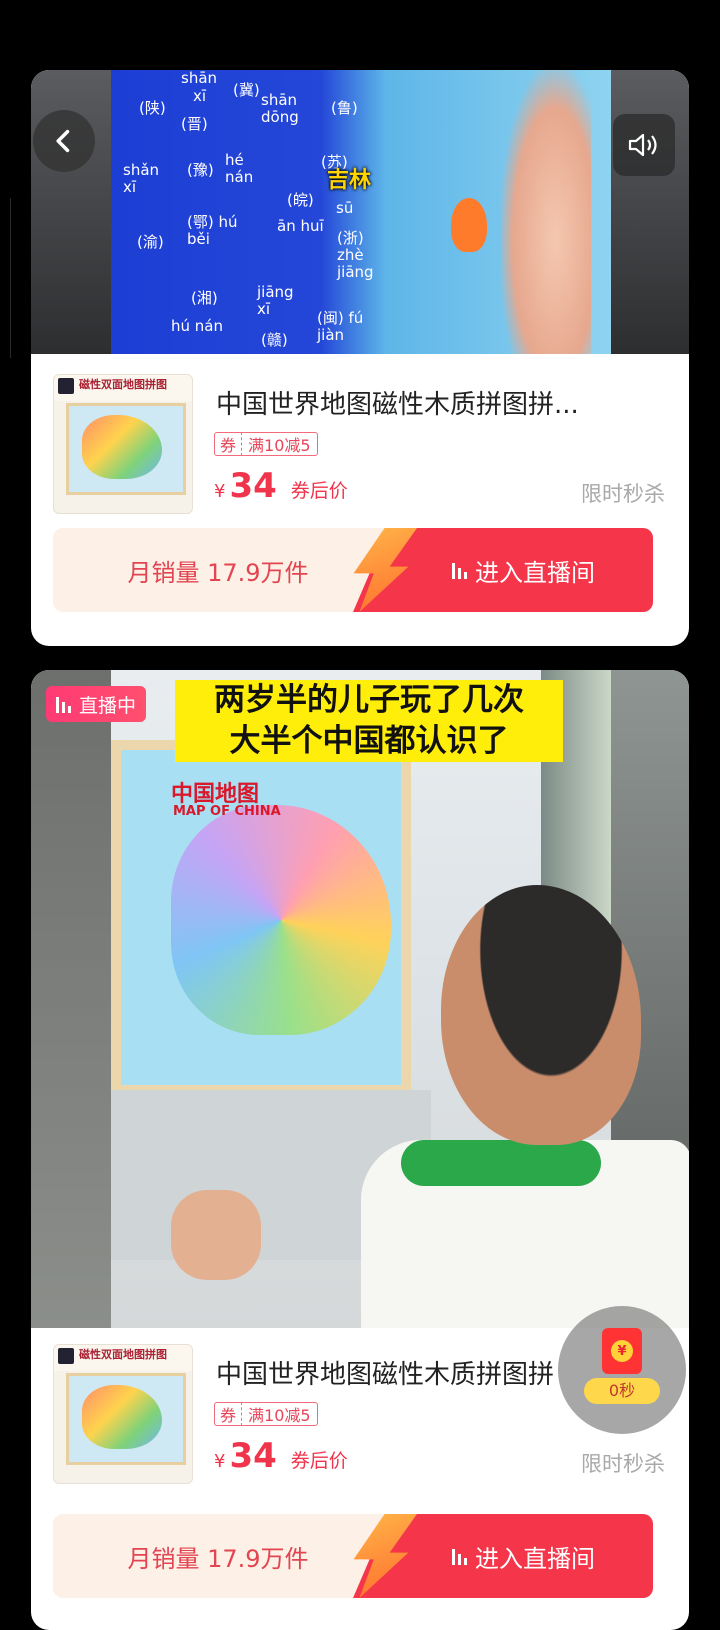 Image resolution: width=720 pixels, height=1630 pixels. I want to click on pinyin-label: shān, so click(199, 78).